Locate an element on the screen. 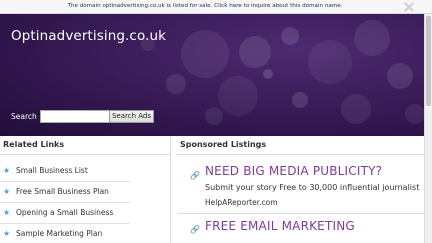 The image size is (432, 243). related-link-label: Small Business List is located at coordinates (52, 170).